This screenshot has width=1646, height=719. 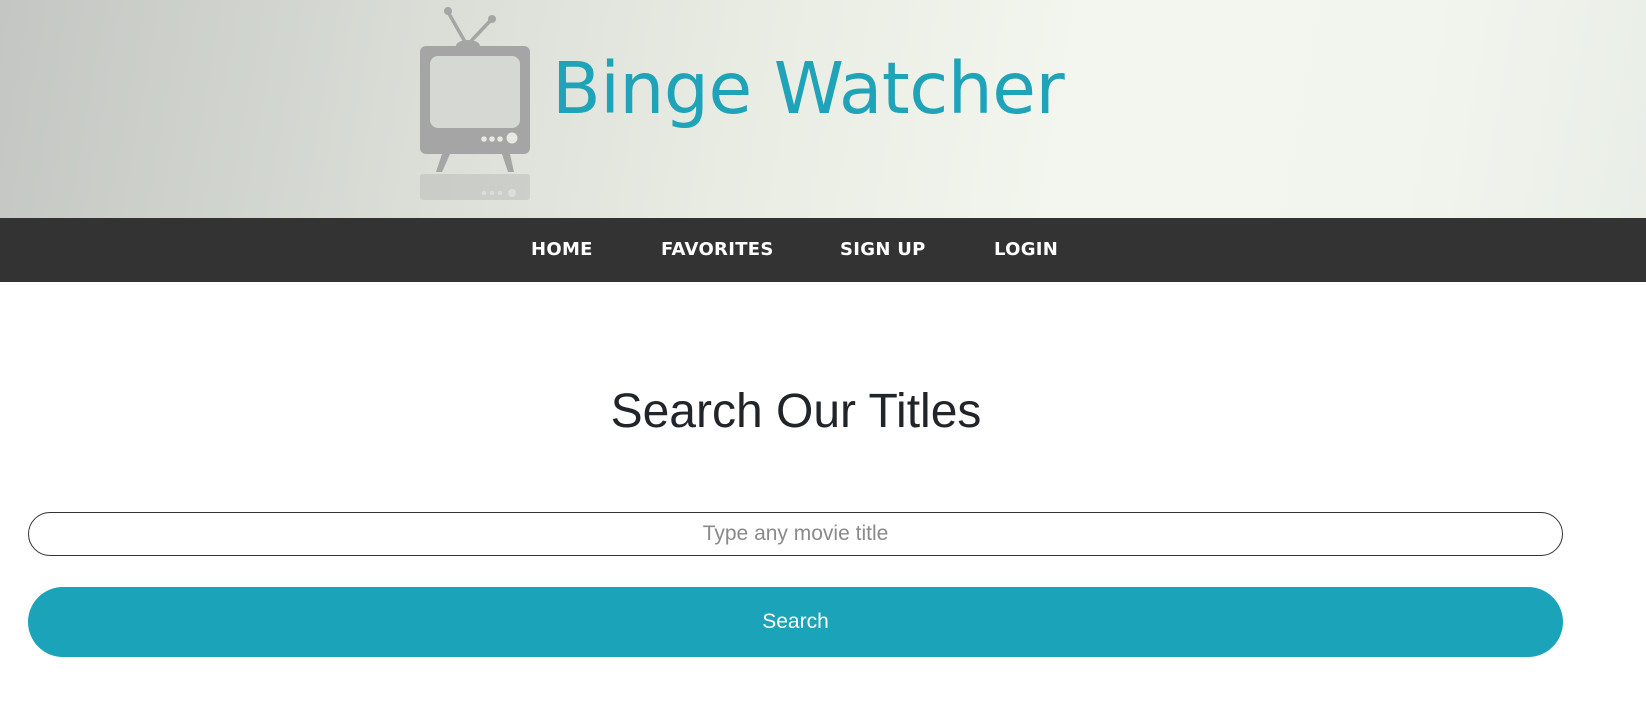 What do you see at coordinates (808, 88) in the screenshot?
I see `brand-name: Binge Watcher` at bounding box center [808, 88].